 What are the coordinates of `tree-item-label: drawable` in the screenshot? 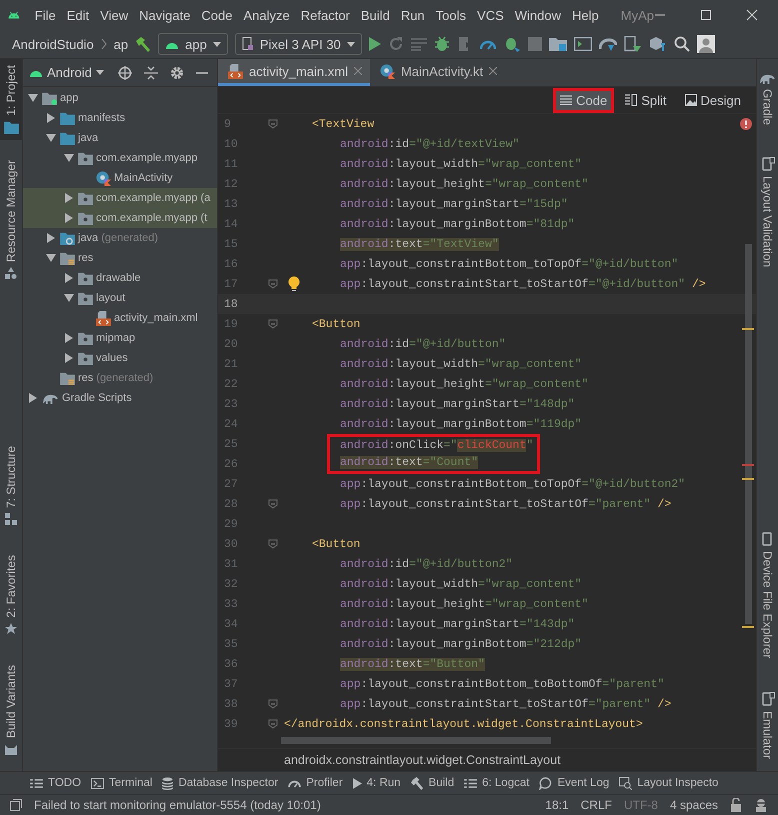 It's located at (118, 278).